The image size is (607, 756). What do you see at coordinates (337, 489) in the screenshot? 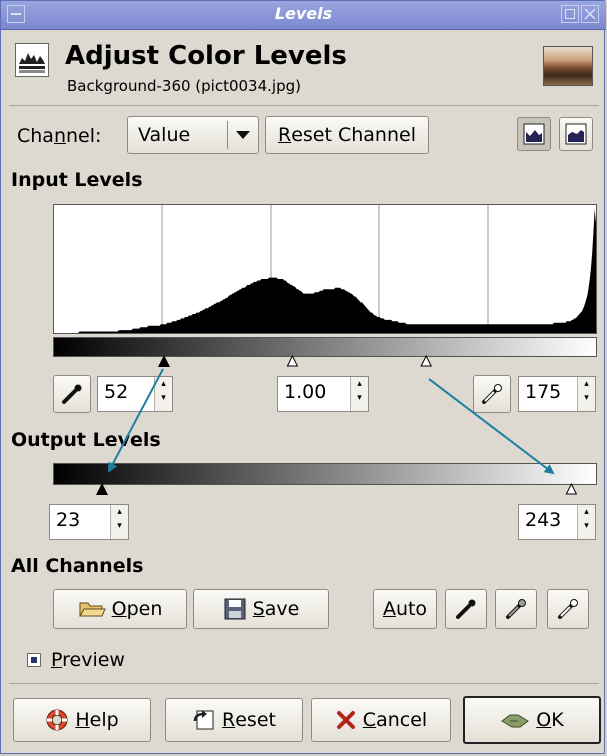
I see `output-sliders` at bounding box center [337, 489].